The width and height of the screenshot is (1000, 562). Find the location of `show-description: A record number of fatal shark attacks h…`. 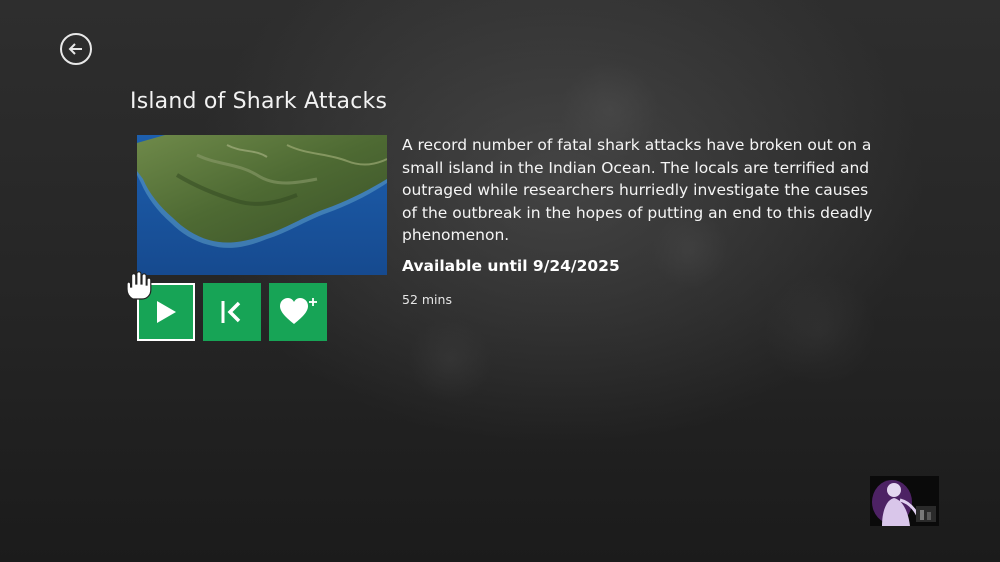

show-description: A record number of fatal shark attacks h… is located at coordinates (637, 190).